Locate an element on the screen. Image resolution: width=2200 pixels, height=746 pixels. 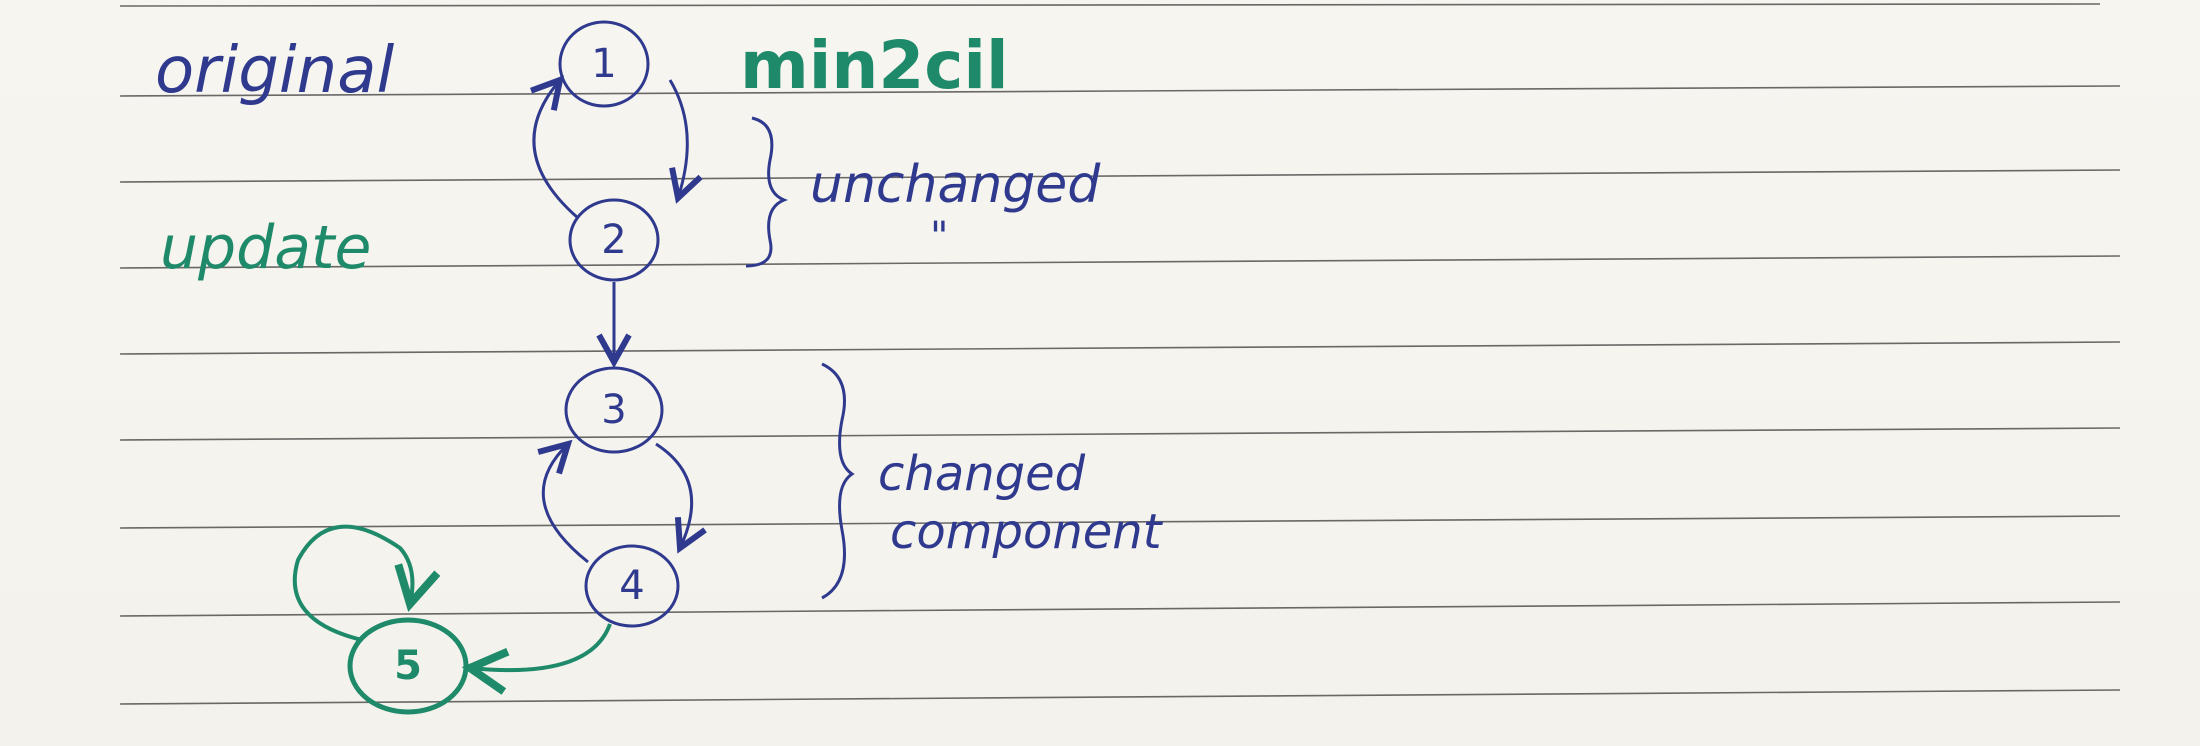
node-4: 4 is located at coordinates (632, 586).